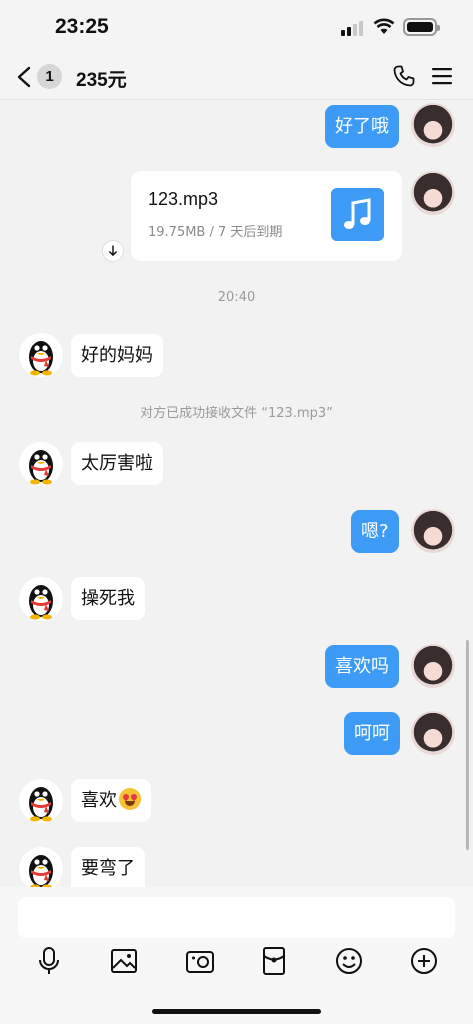 The height and width of the screenshot is (1024, 473). I want to click on mic-icon, so click(49, 961).